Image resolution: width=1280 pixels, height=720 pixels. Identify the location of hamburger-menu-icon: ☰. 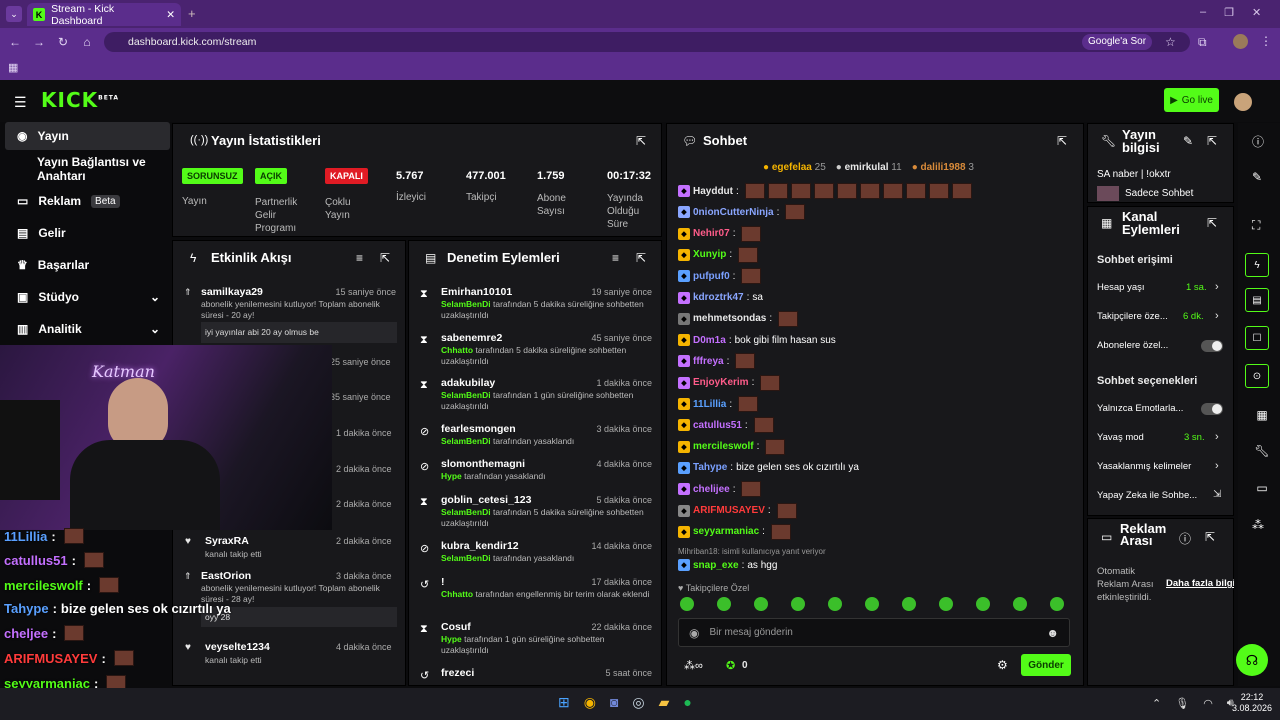
(20, 102).